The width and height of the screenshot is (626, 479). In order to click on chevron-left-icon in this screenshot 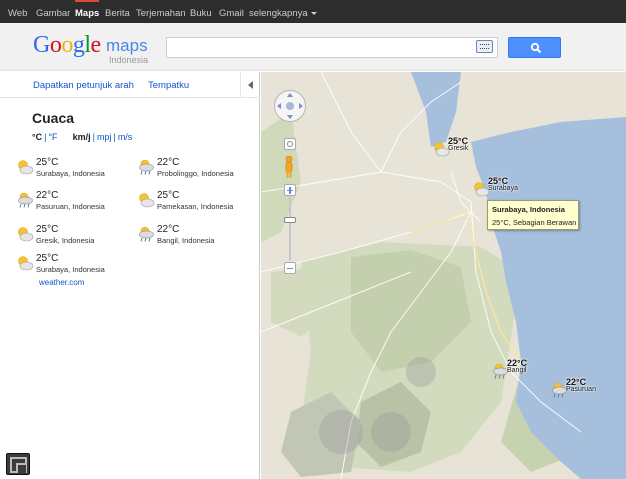, I will do `click(250, 85)`.